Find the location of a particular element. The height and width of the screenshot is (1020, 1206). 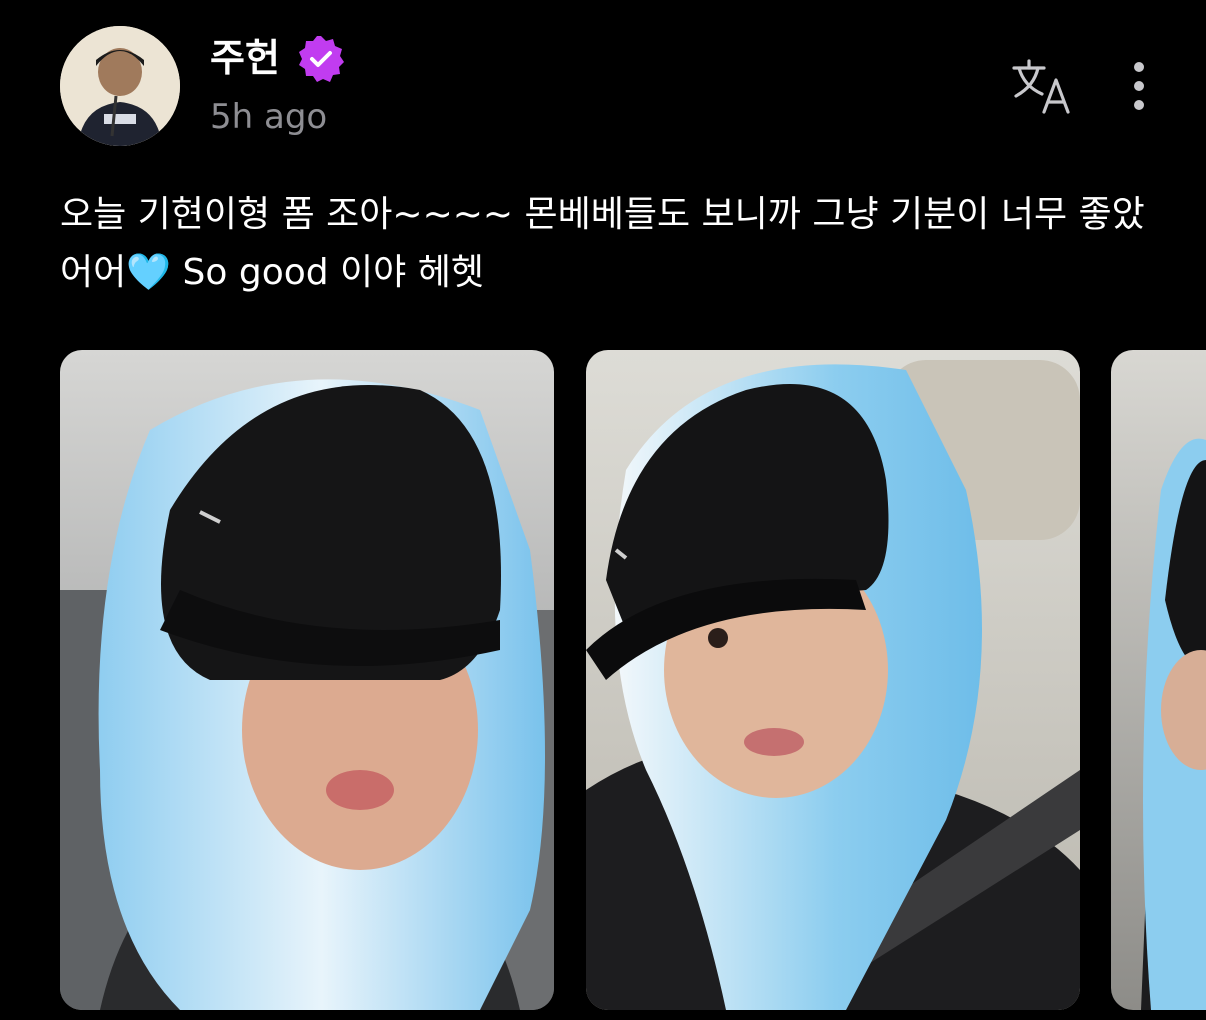

author-name: 주헌 is located at coordinates (245, 58).